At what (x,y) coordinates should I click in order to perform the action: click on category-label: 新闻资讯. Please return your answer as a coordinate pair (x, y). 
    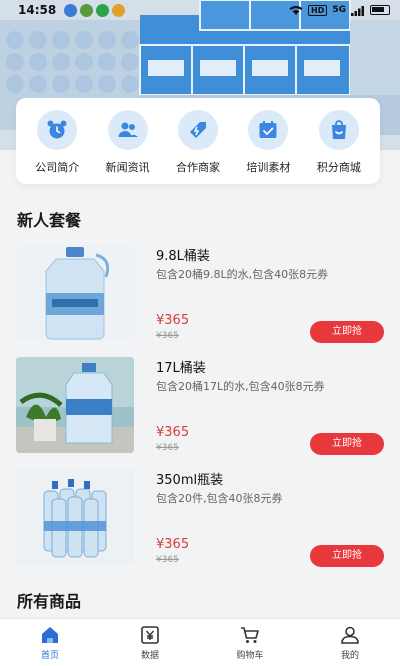
    Looking at the image, I should click on (127, 167).